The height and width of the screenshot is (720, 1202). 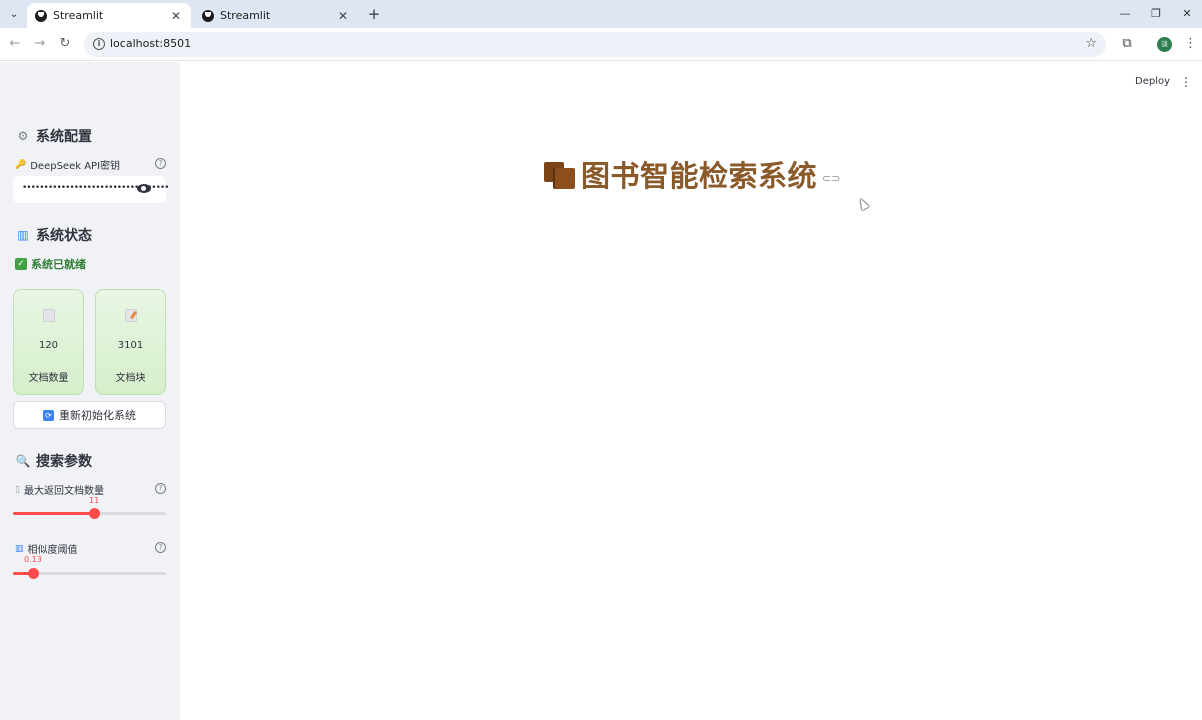 I want to click on max-docs-slider, so click(x=89, y=513).